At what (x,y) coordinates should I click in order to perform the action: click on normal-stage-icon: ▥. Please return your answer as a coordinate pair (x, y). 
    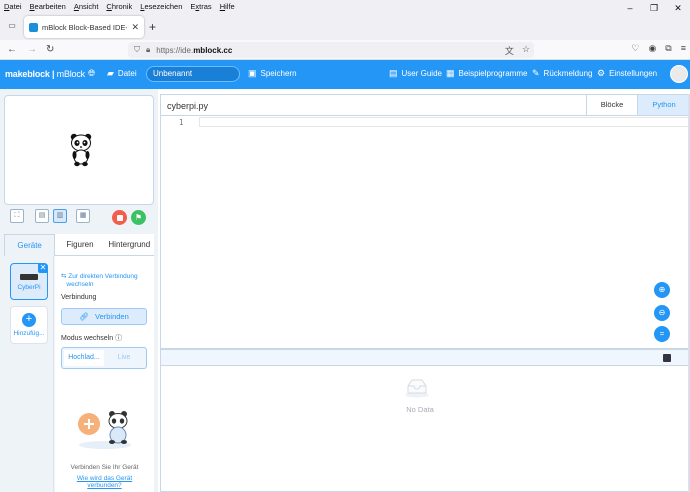
    Looking at the image, I should click on (60, 216).